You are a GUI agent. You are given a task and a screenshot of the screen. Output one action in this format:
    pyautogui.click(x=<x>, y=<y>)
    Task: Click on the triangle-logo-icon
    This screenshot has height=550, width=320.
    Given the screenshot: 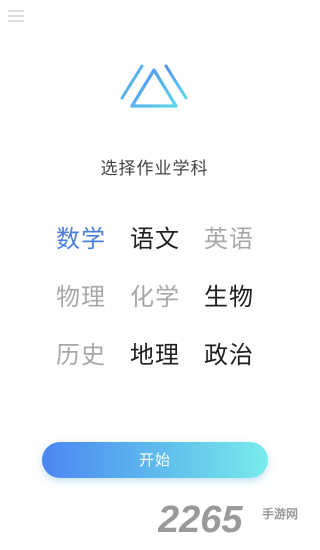 What is the action you would take?
    pyautogui.click(x=154, y=93)
    